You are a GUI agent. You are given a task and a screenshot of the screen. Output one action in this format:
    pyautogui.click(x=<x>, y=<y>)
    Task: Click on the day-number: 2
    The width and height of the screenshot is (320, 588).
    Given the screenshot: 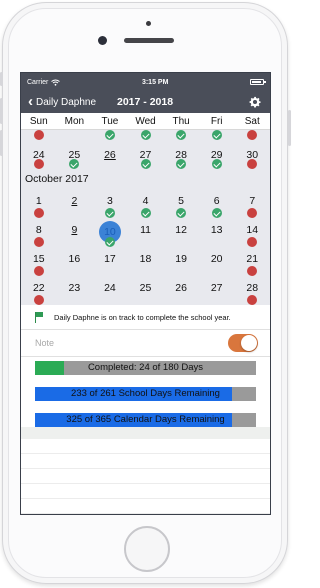 What is the action you would take?
    pyautogui.click(x=74, y=201)
    